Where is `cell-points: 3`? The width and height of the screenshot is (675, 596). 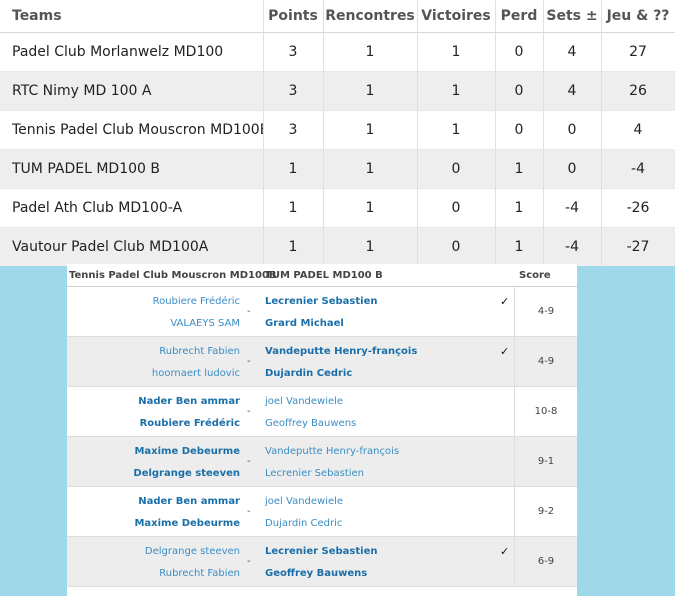
cell-points: 3 is located at coordinates (293, 52).